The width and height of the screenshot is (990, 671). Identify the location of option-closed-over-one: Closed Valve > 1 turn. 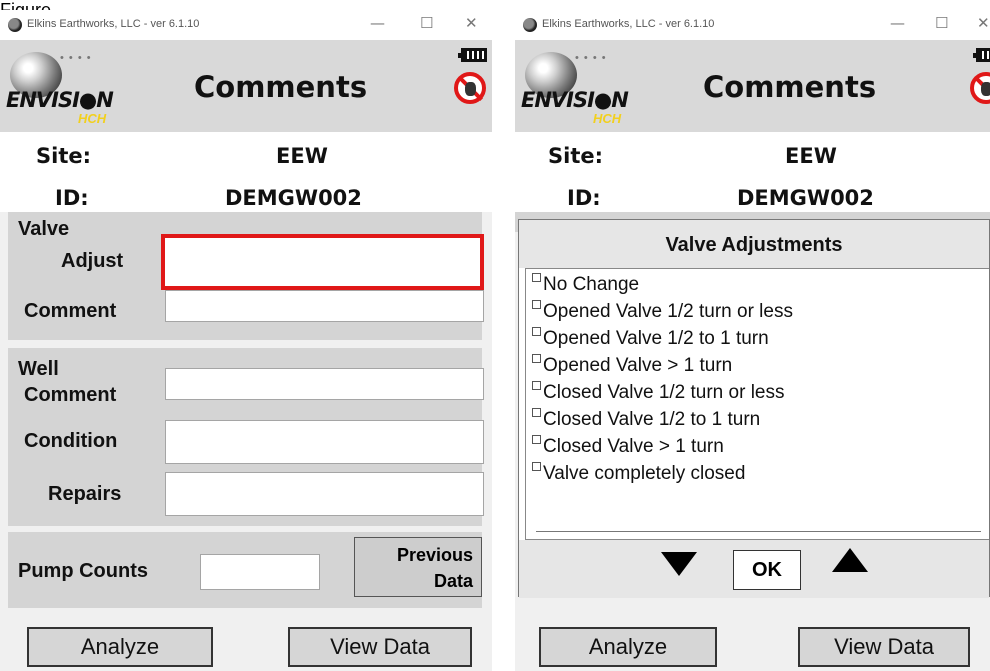
(628, 446).